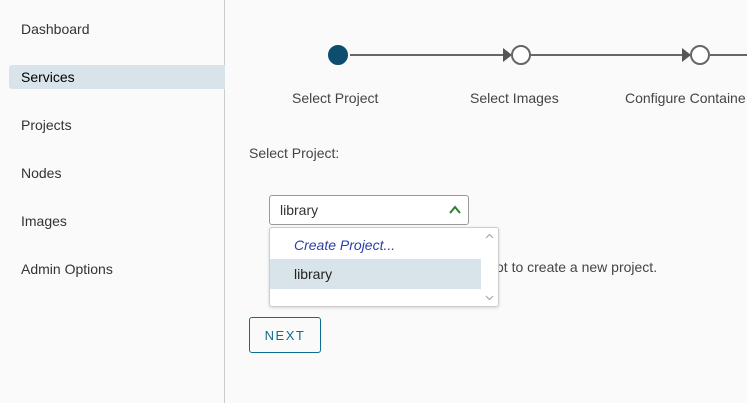  I want to click on project-select: library, so click(369, 210).